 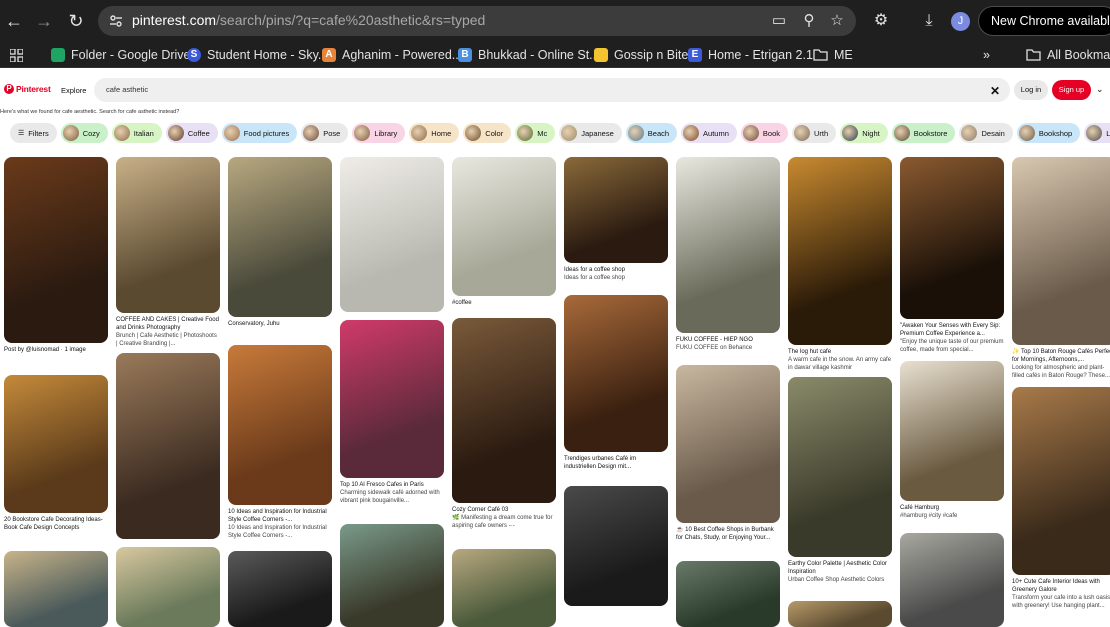 I want to click on back-arrow-icon: ←, so click(x=14, y=21).